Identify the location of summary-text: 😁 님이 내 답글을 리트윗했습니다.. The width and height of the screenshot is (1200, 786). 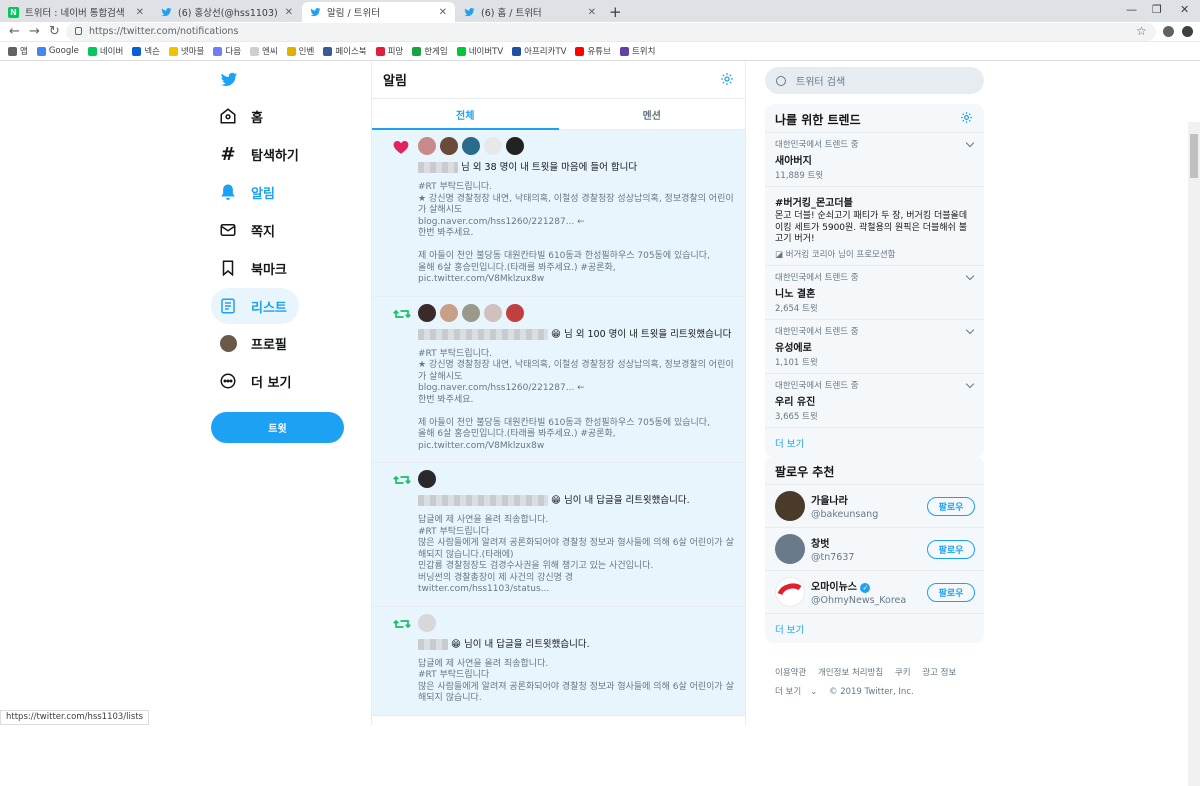
(520, 644).